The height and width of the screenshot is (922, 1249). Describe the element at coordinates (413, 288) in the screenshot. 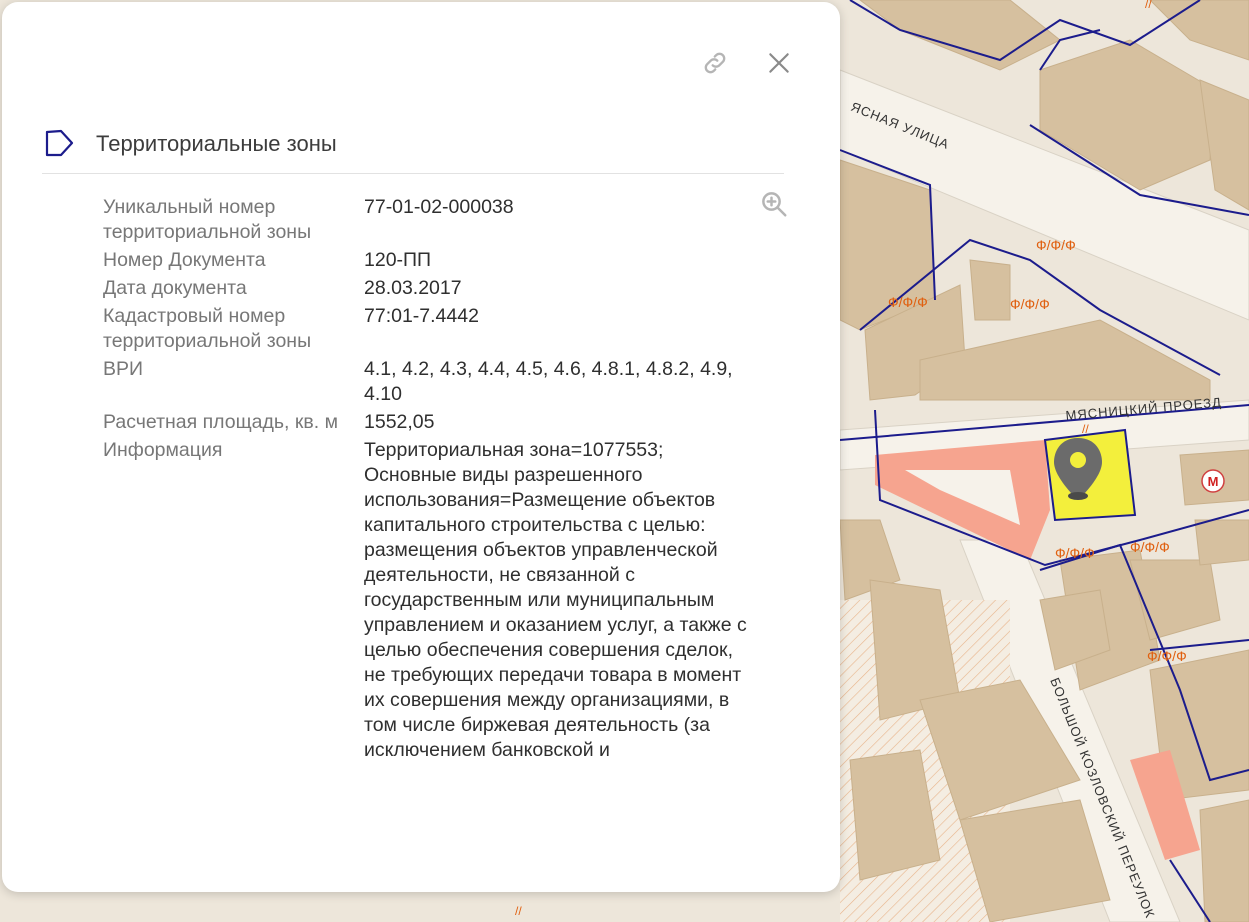

I see `property-value: 28.03.2017` at that location.